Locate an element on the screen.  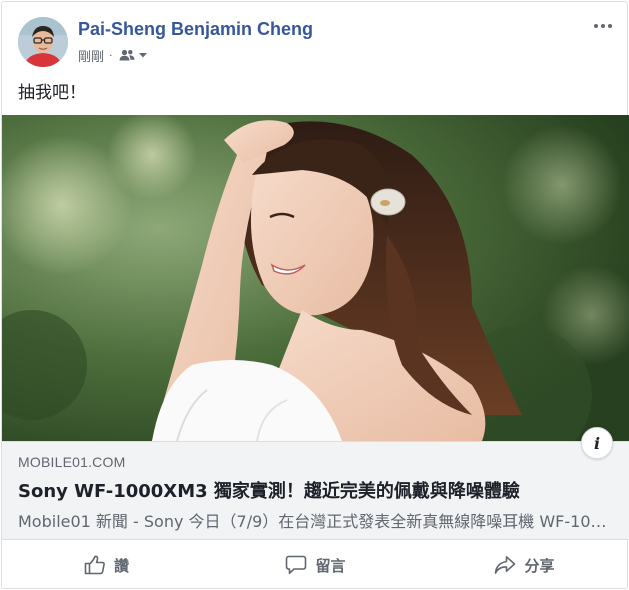
like-button: 讚 is located at coordinates (106, 565).